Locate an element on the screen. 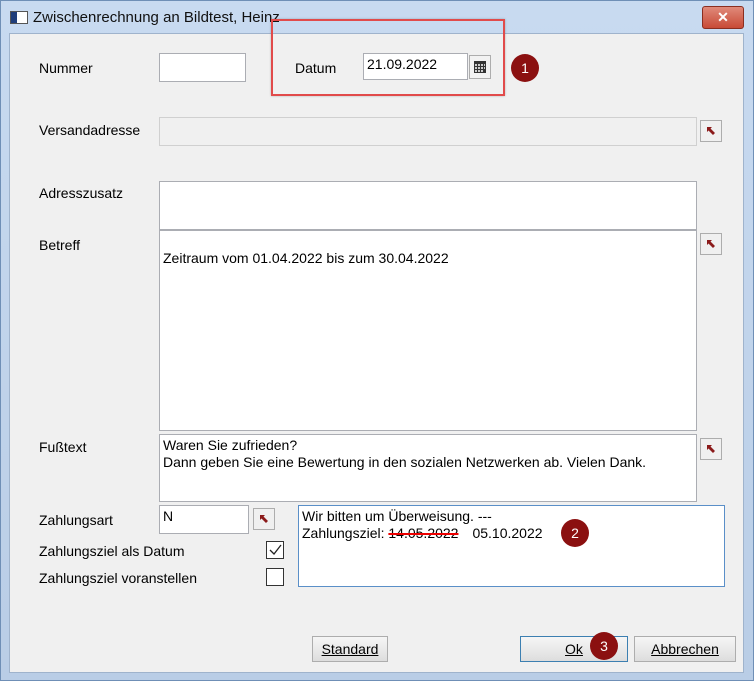 The image size is (754, 681). calendar-icon is located at coordinates (480, 67).